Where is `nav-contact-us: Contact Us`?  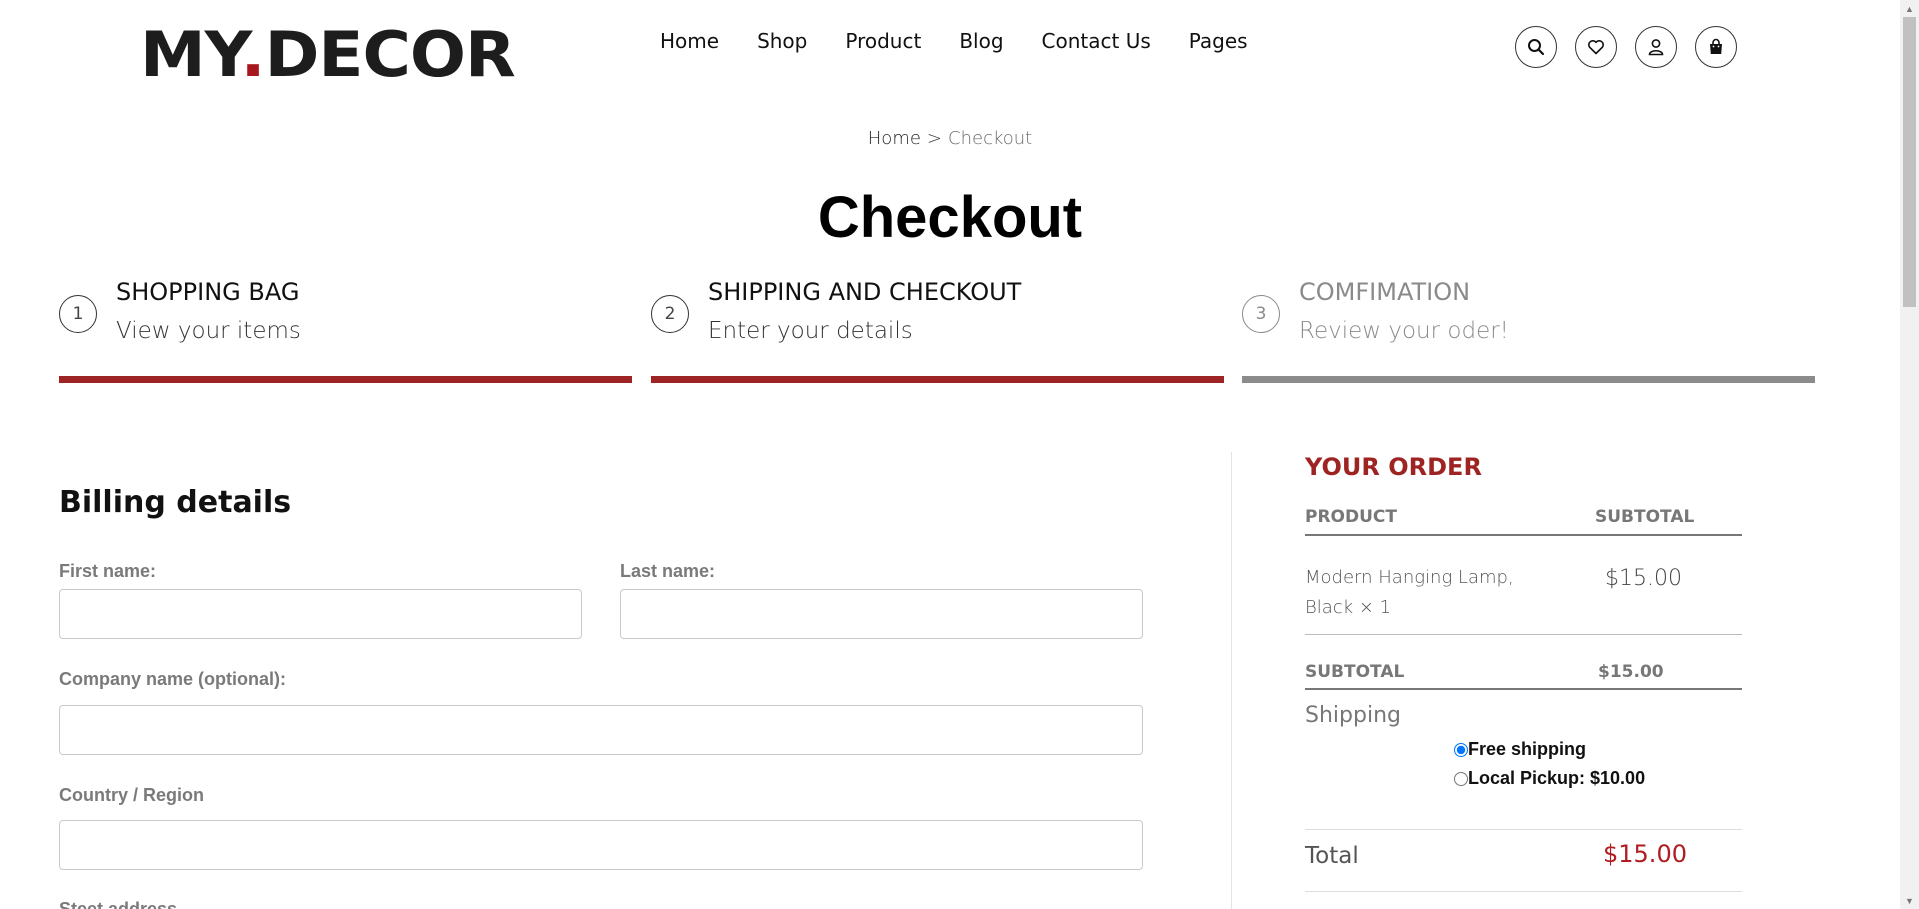
nav-contact-us: Contact Us is located at coordinates (1096, 41).